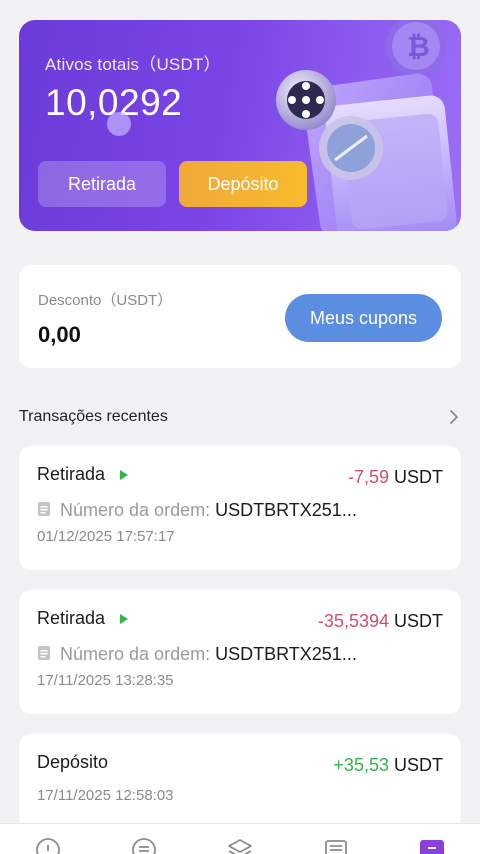 Image resolution: width=480 pixels, height=854 pixels. Describe the element at coordinates (240, 845) in the screenshot. I see `layers-icon` at that location.